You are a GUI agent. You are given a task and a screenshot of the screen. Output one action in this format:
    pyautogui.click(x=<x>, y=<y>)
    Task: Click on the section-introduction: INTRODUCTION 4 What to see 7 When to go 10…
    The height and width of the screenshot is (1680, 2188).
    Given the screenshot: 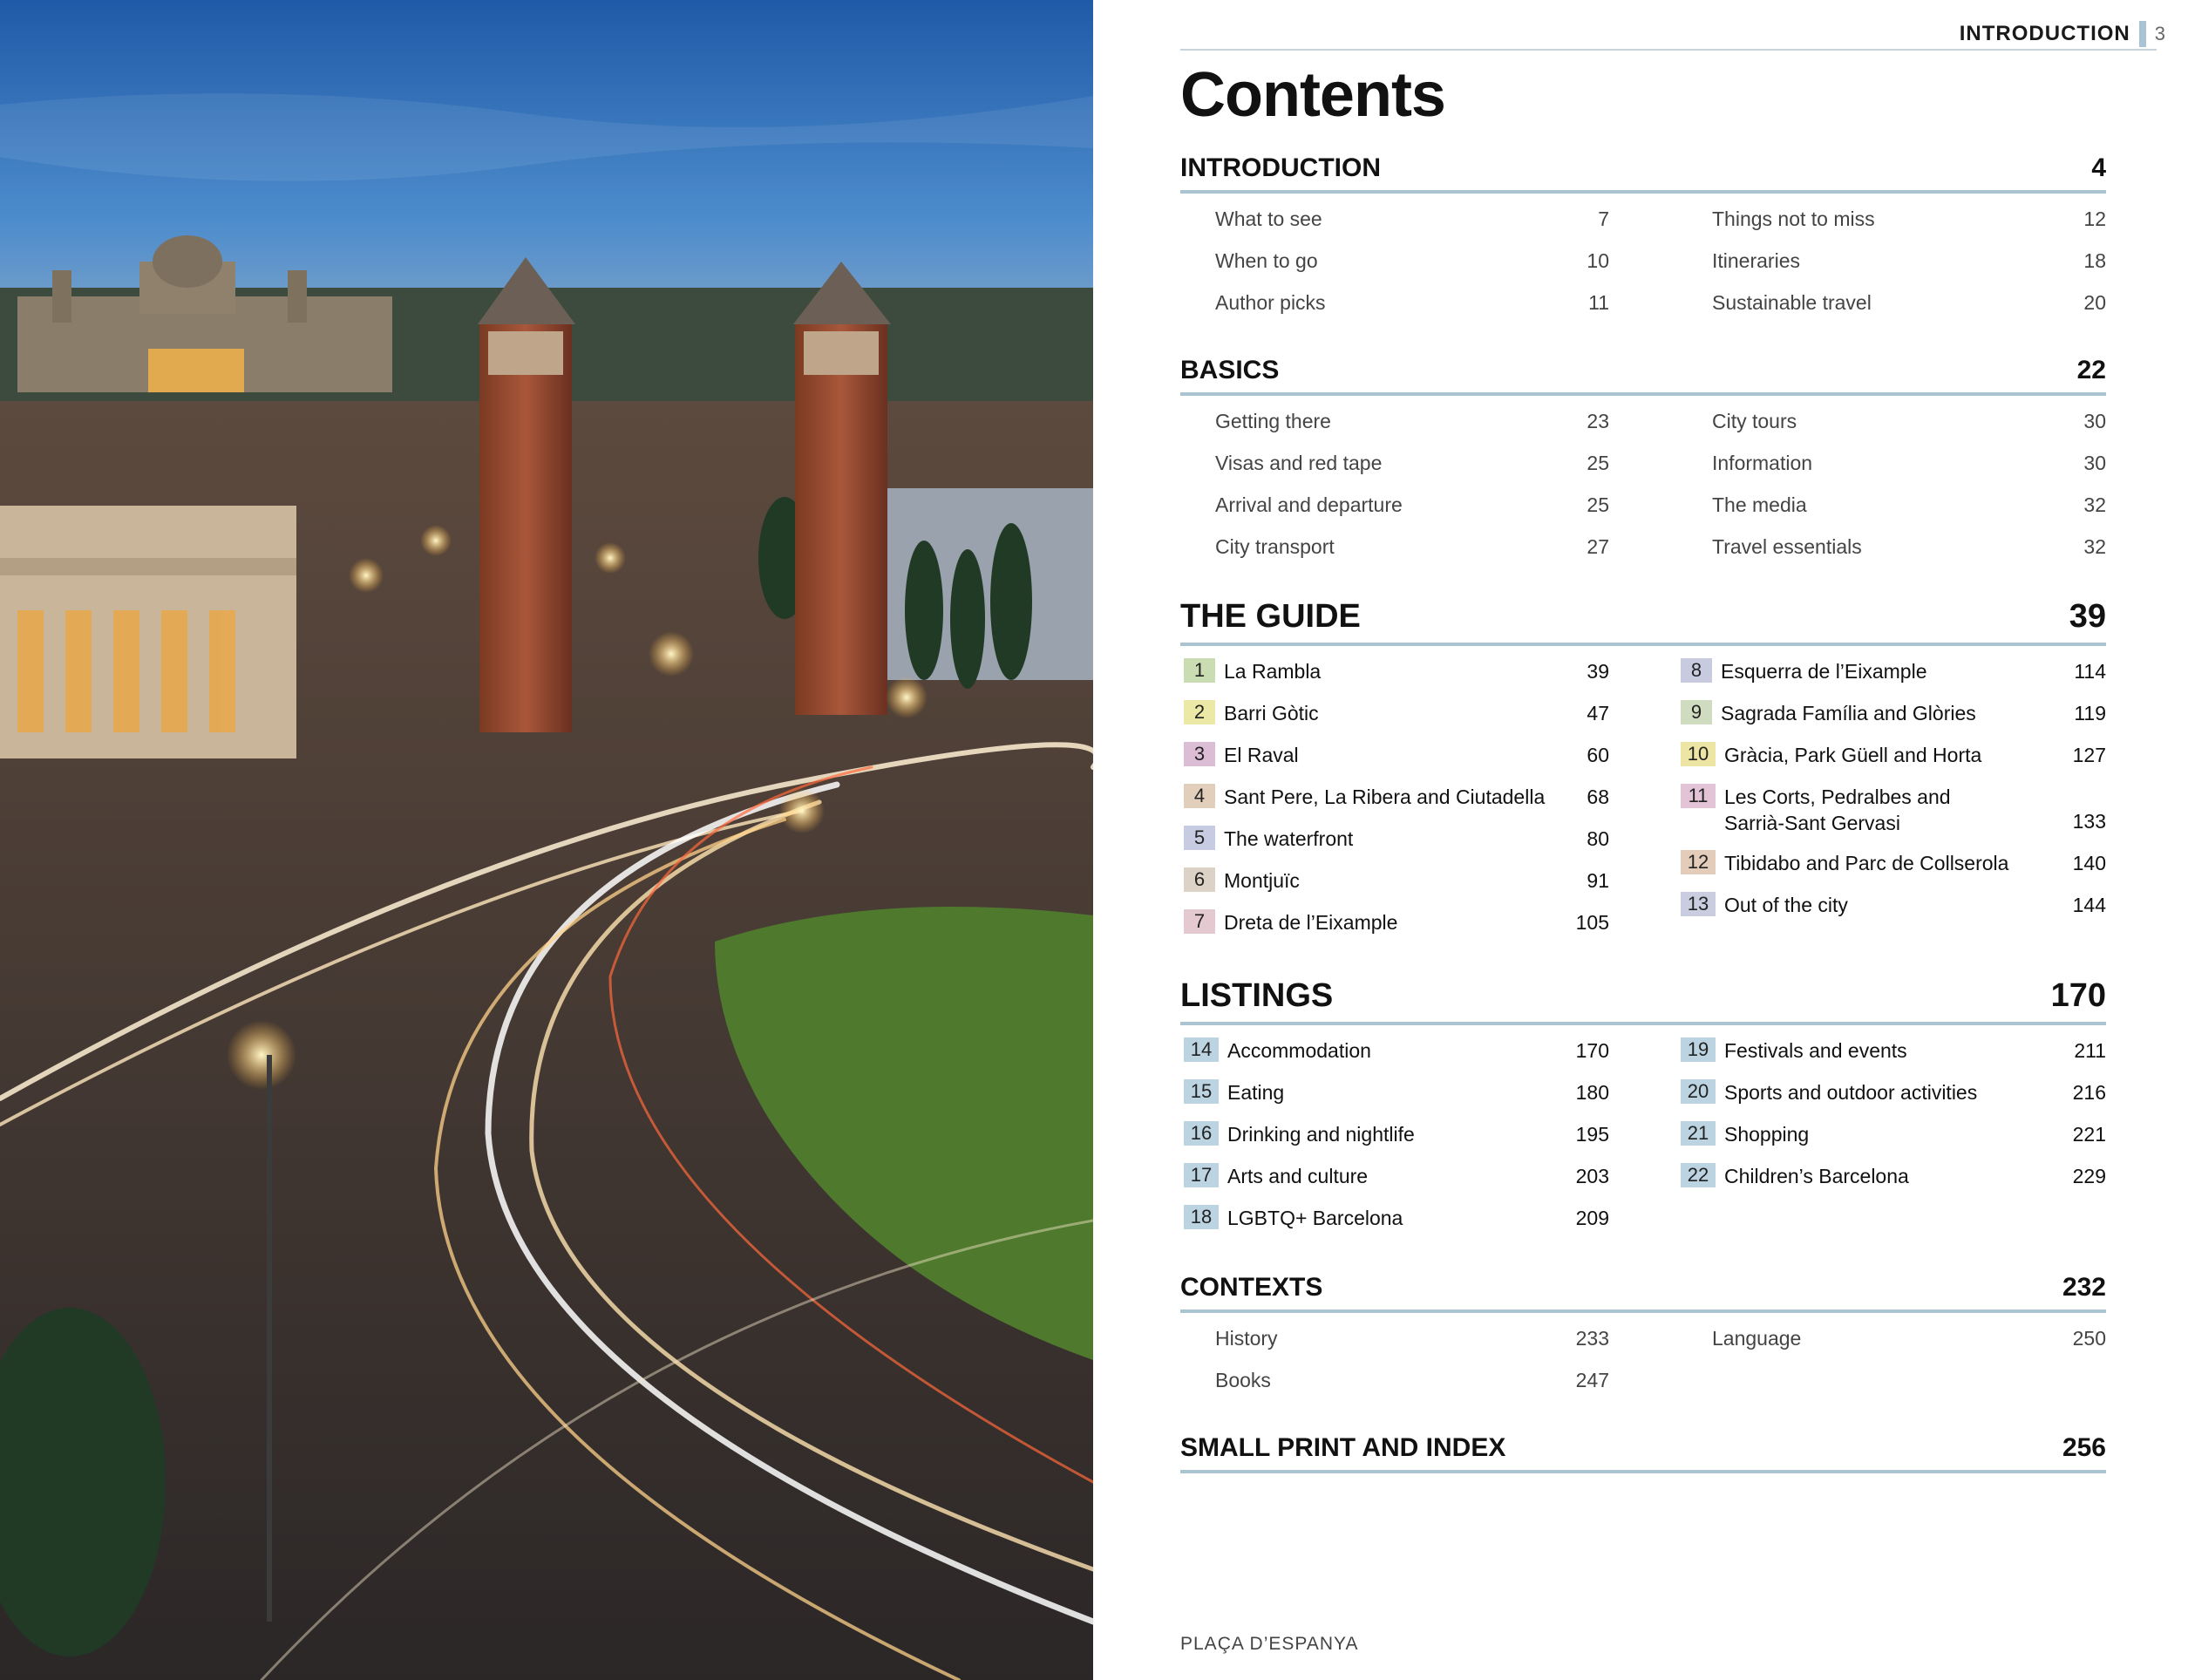 What is the action you would take?
    pyautogui.click(x=1643, y=242)
    